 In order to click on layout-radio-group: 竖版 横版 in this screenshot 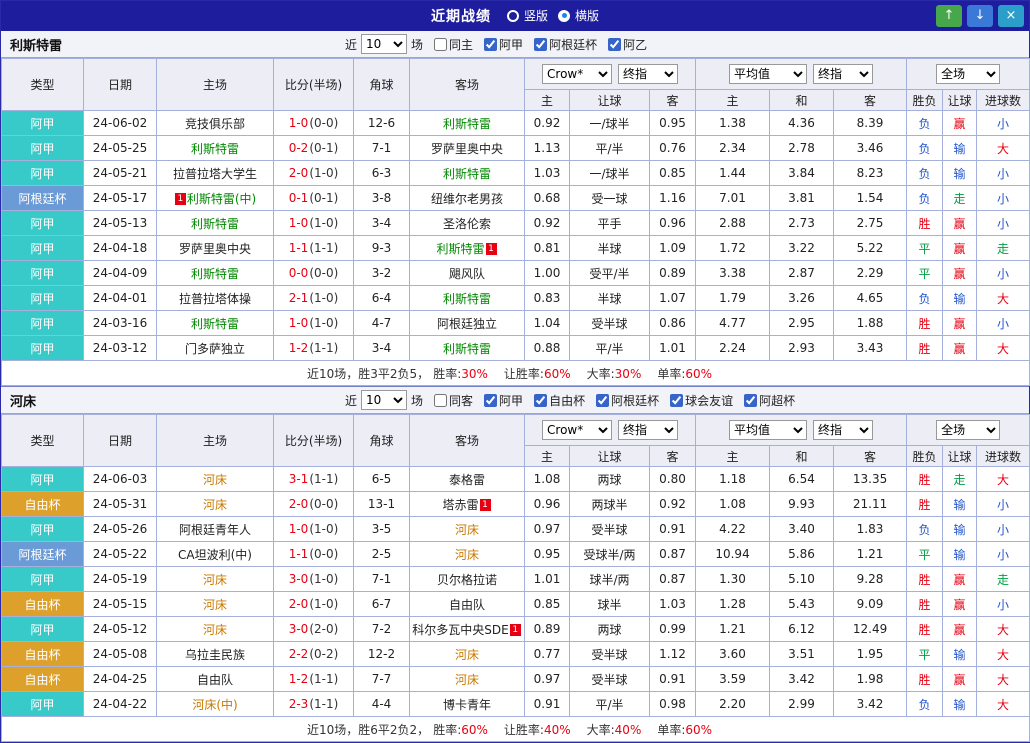, I will do `click(552, 16)`.